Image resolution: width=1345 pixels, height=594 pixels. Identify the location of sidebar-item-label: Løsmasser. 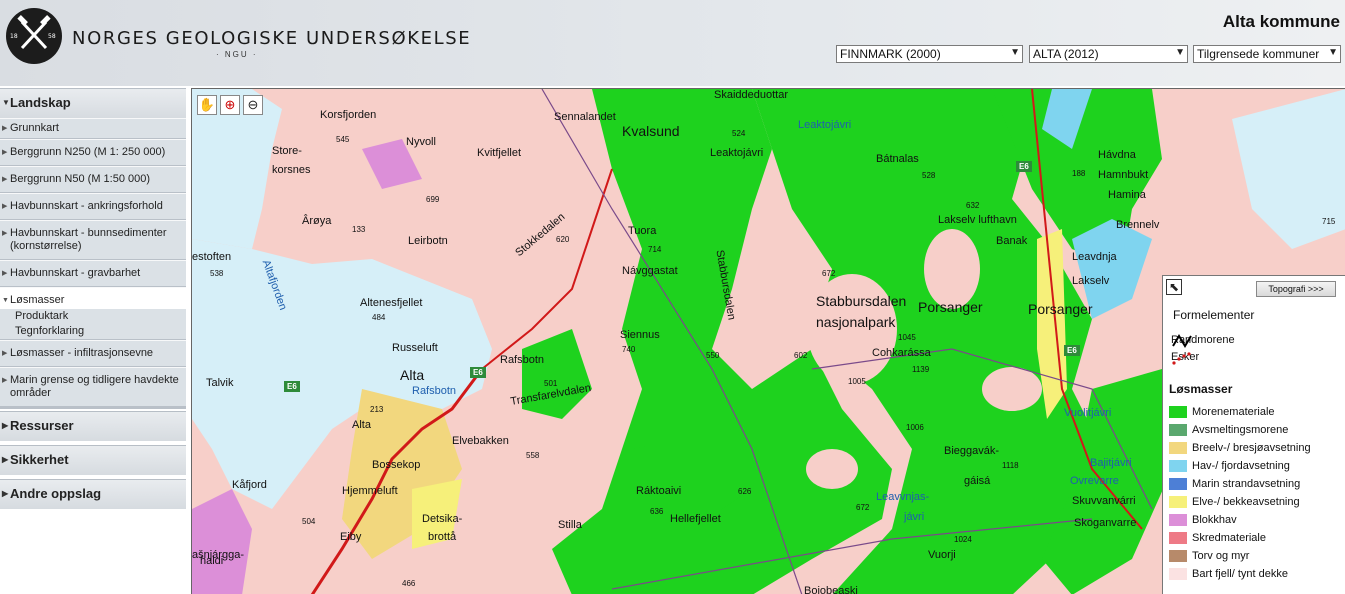
(37, 300).